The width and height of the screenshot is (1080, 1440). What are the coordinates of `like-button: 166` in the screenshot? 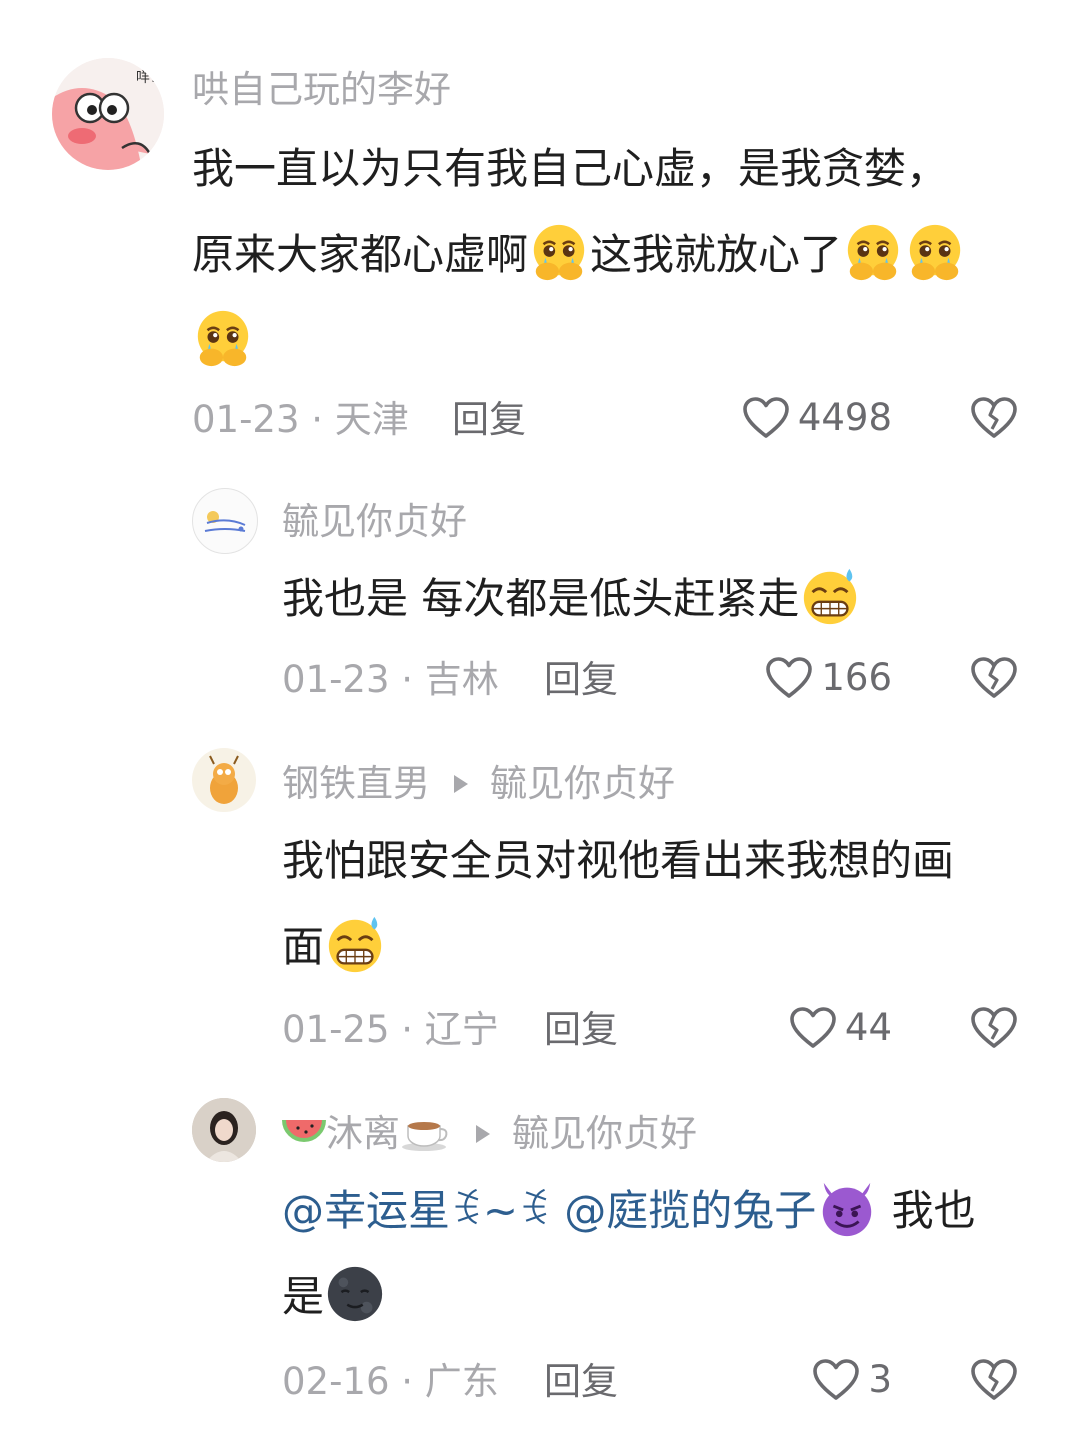 It's located at (828, 678).